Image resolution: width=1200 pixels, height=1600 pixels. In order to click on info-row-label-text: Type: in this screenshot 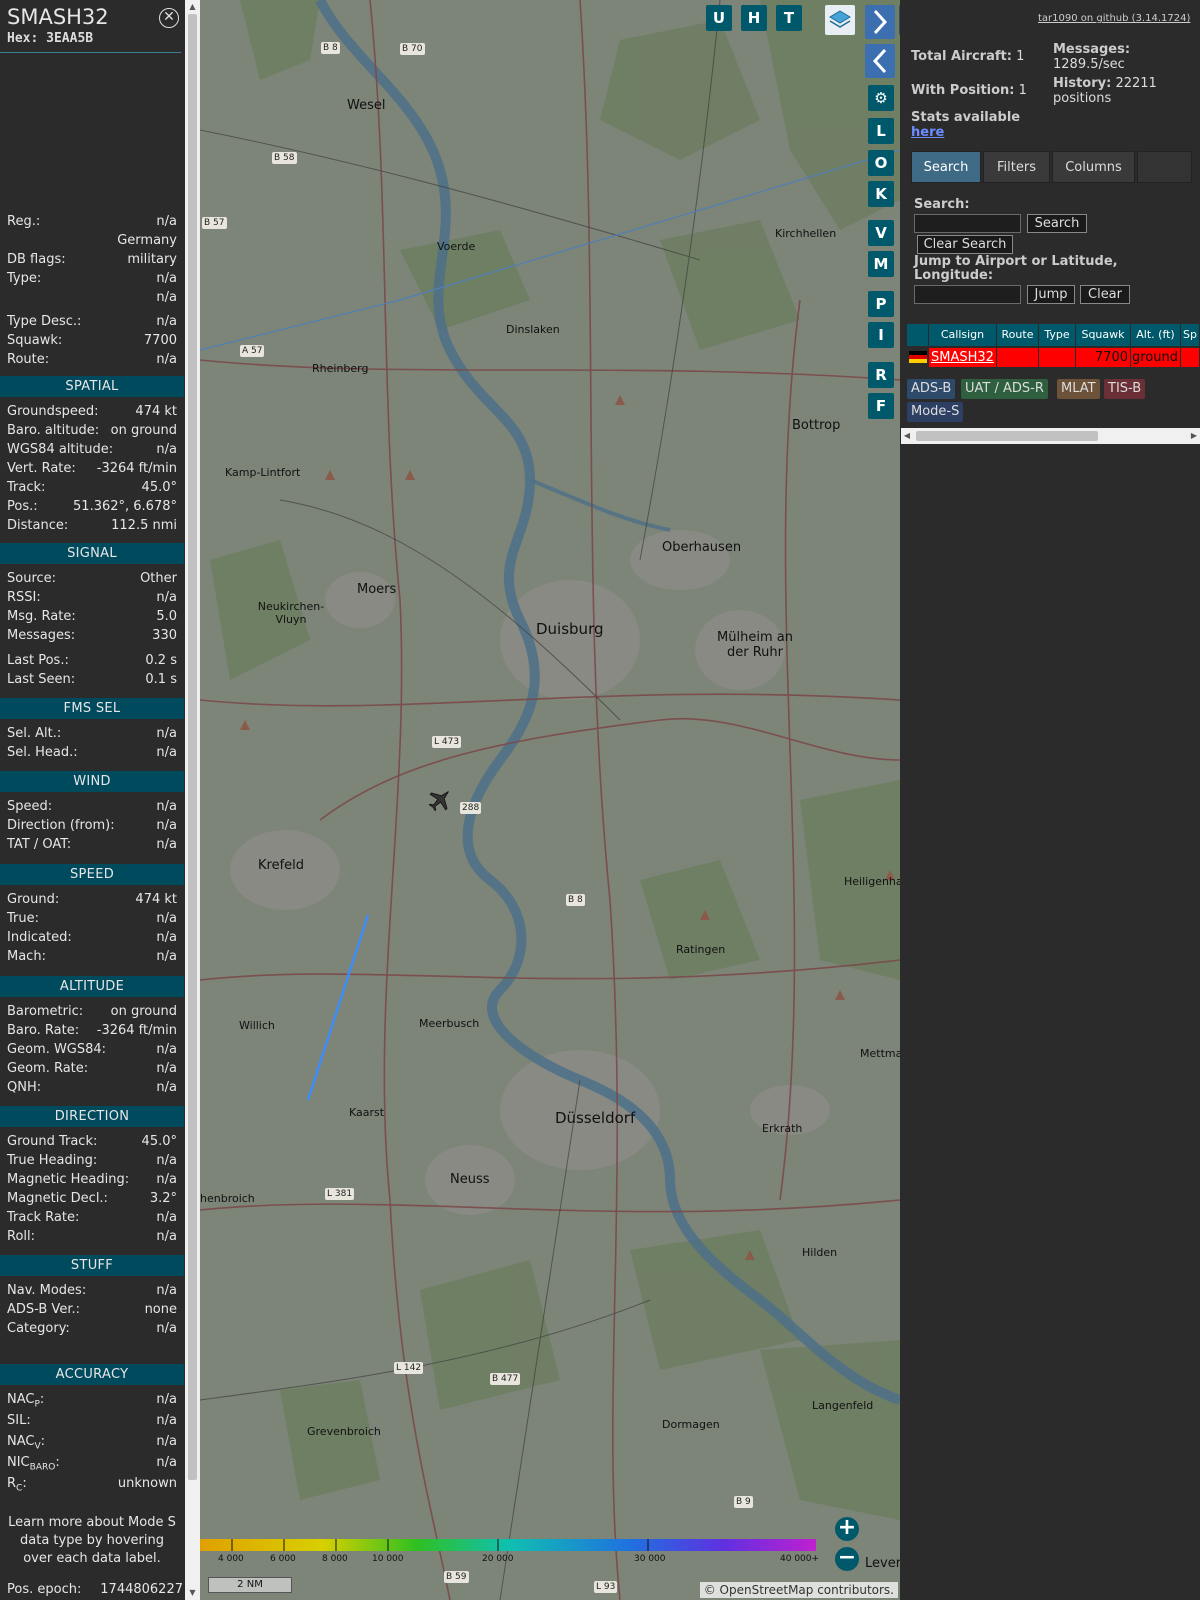, I will do `click(24, 278)`.